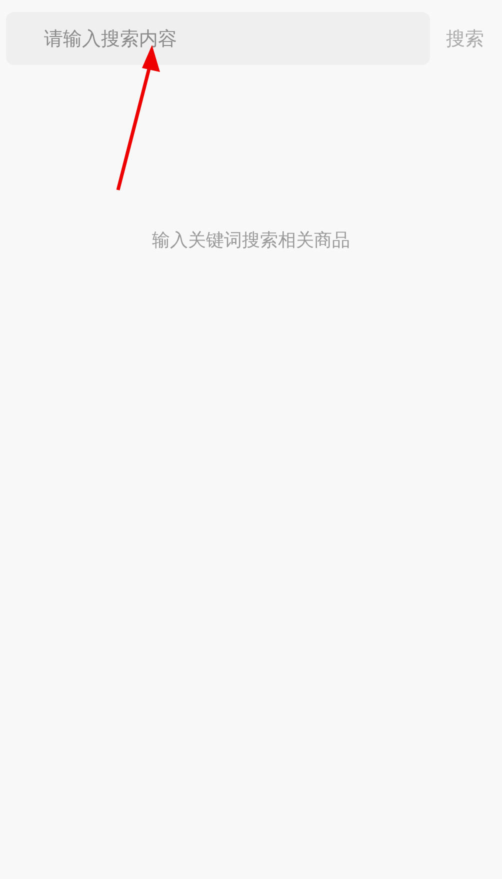 The width and height of the screenshot is (502, 879). What do you see at coordinates (218, 38) in the screenshot?
I see `search-field: 请输入搜索内容` at bounding box center [218, 38].